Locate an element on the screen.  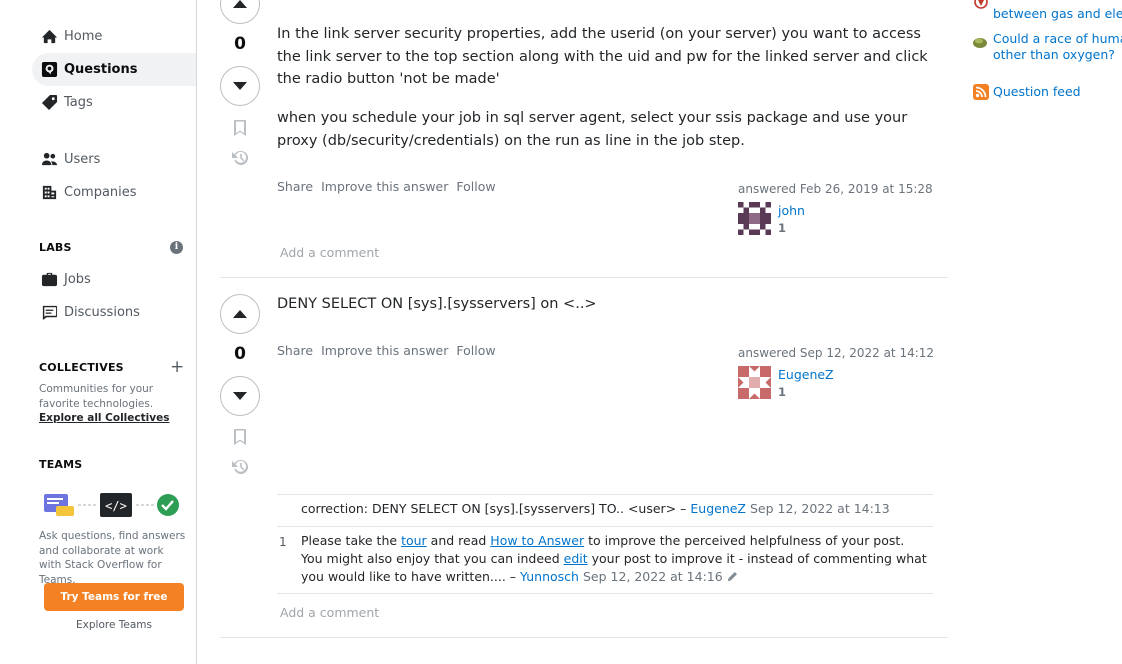
building-icon is located at coordinates (49, 193).